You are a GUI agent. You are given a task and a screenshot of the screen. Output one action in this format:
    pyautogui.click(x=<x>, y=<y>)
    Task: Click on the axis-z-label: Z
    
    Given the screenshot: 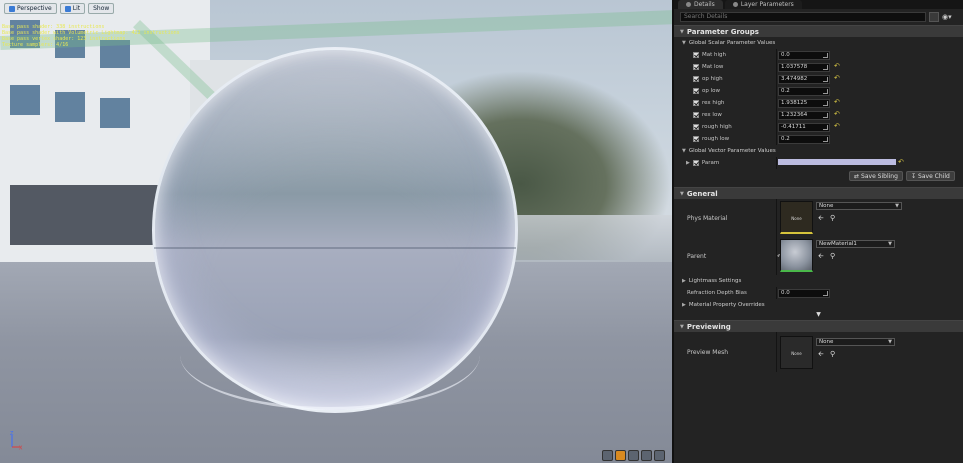 What is the action you would take?
    pyautogui.click(x=12, y=434)
    